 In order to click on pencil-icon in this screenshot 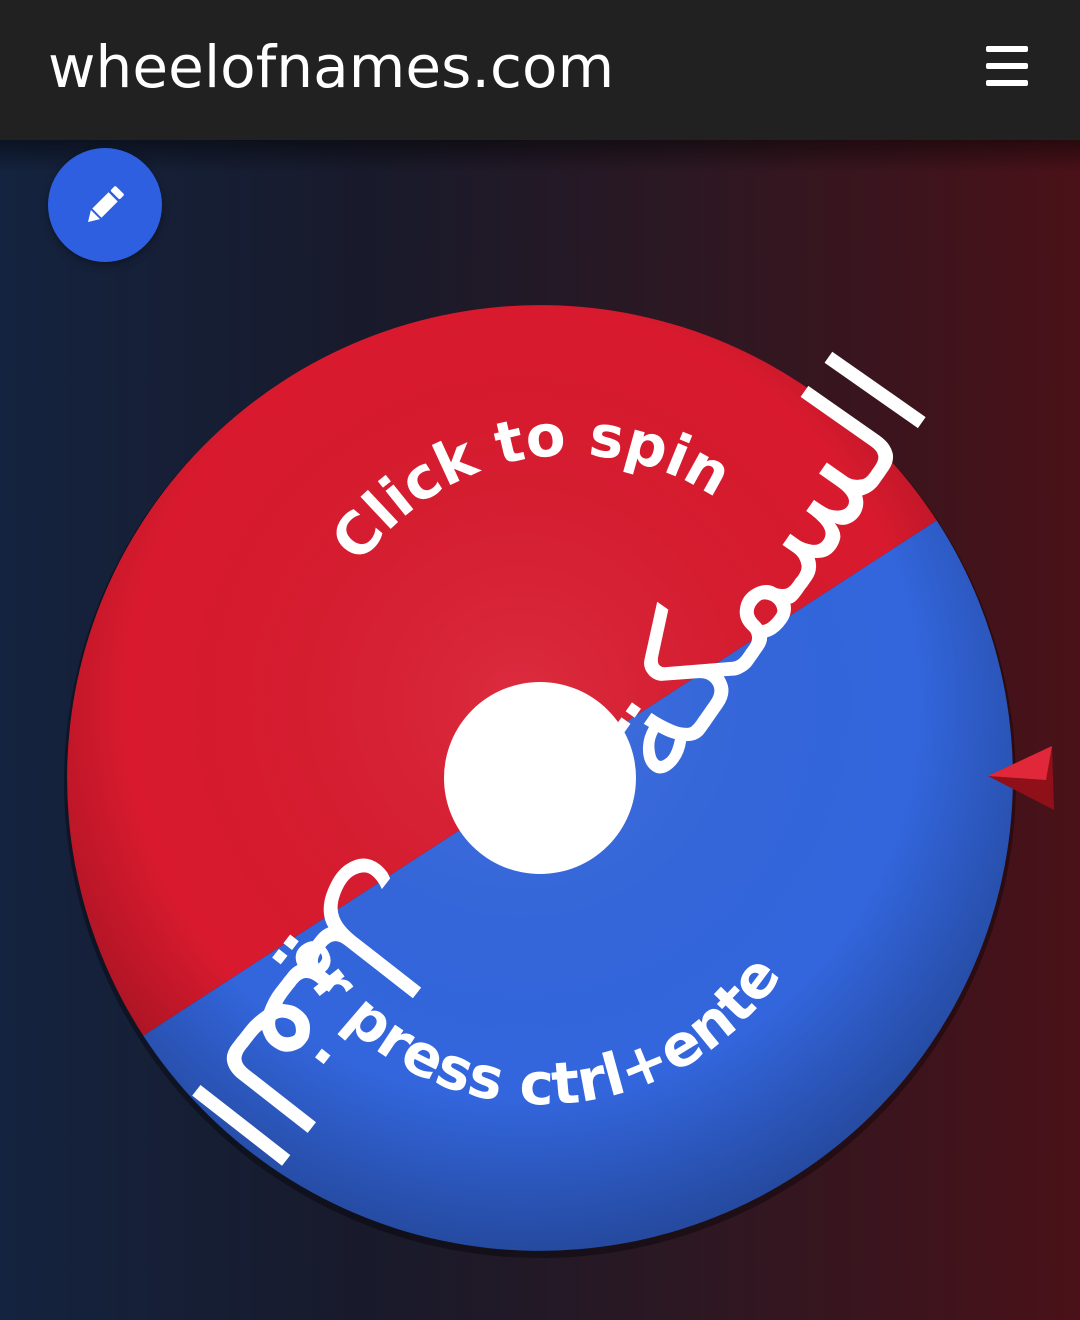, I will do `click(106, 204)`.